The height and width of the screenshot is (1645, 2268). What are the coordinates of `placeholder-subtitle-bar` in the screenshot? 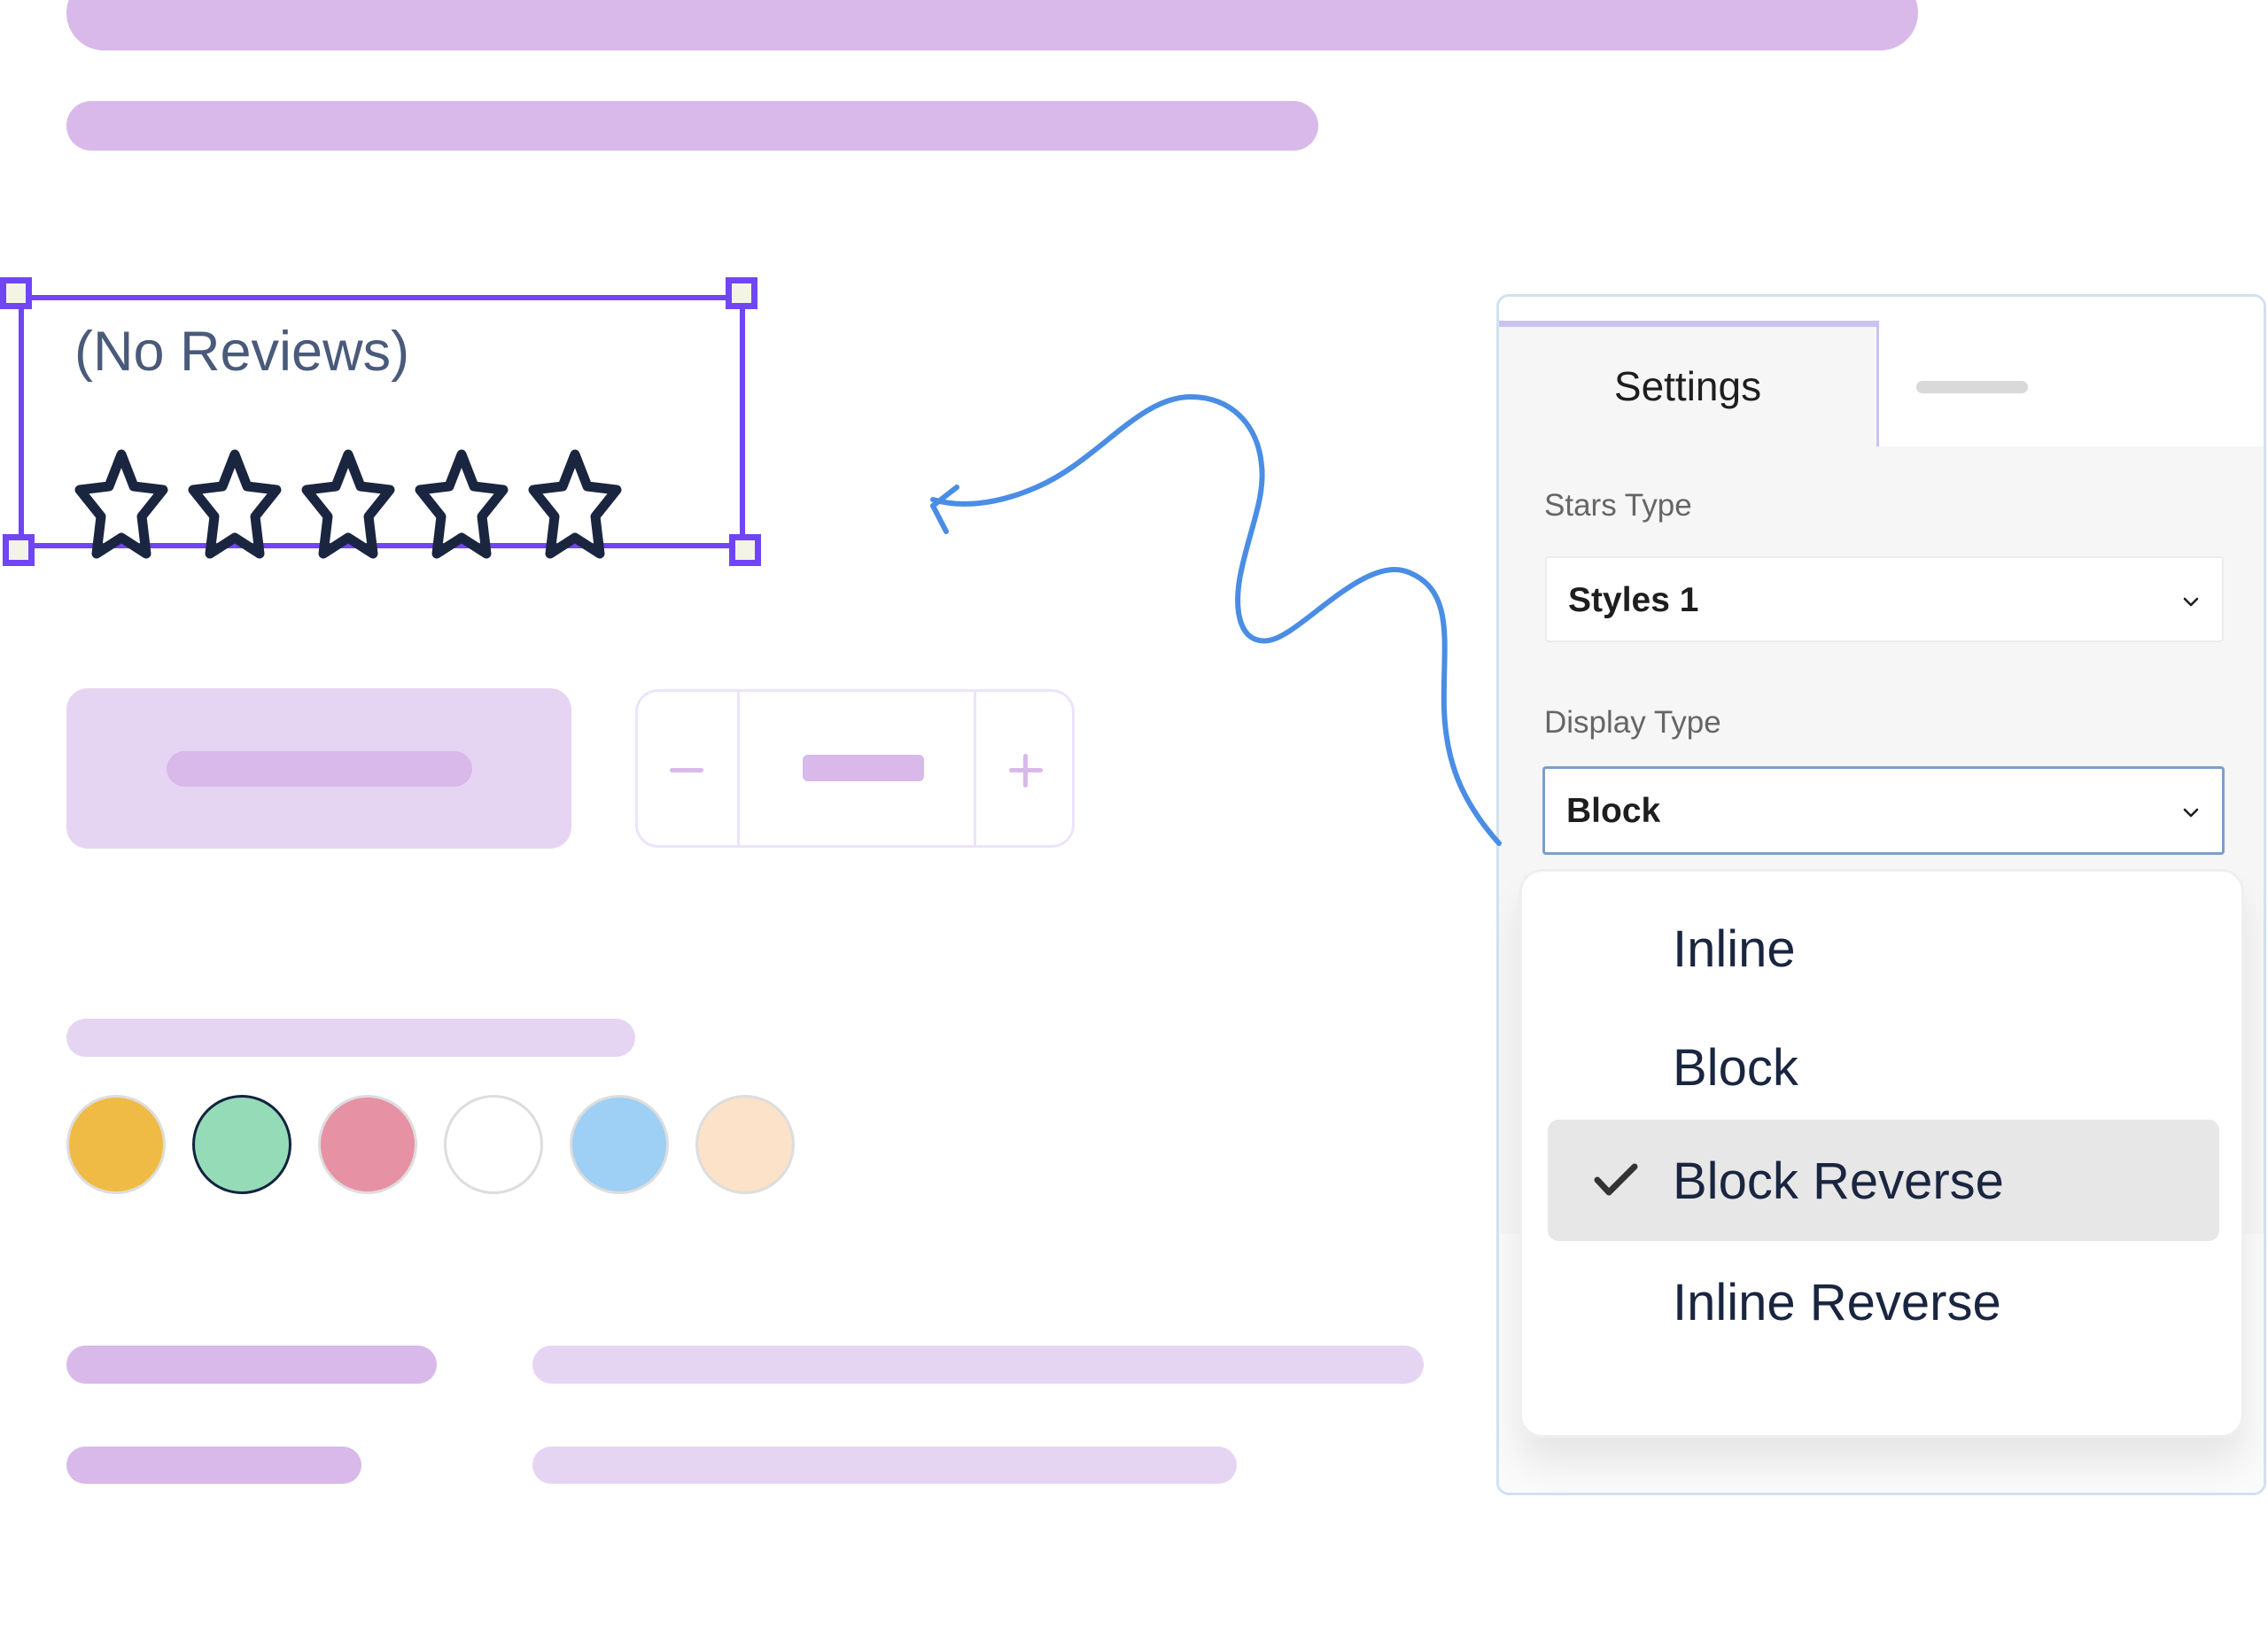 It's located at (692, 126).